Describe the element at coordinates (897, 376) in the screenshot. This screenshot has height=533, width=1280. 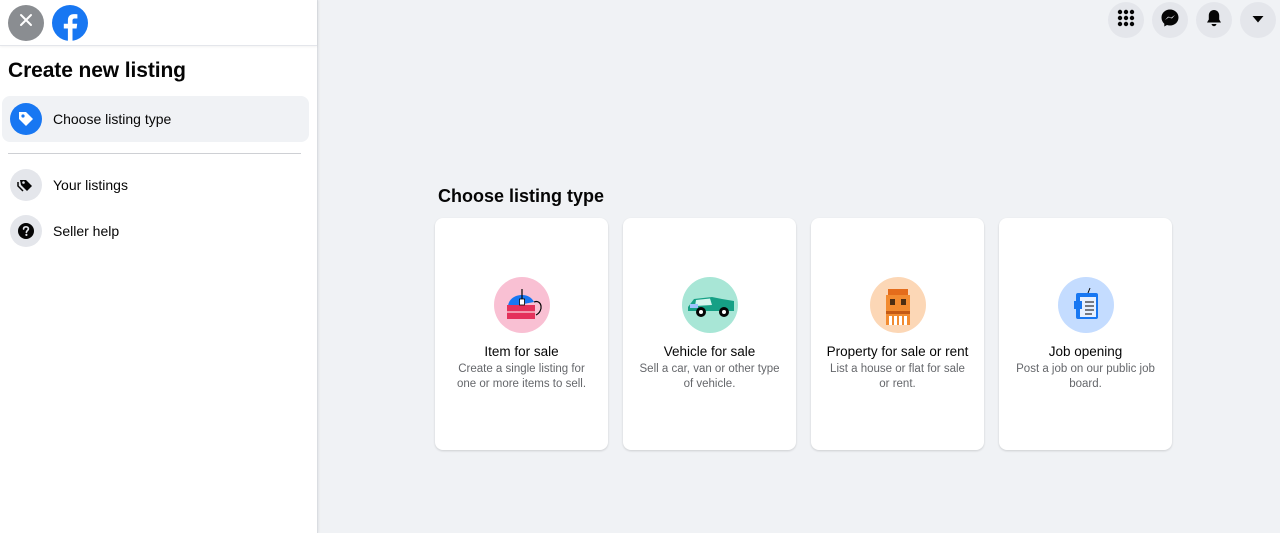
I see `card-description: List a house or flat for sale or rent.` at that location.